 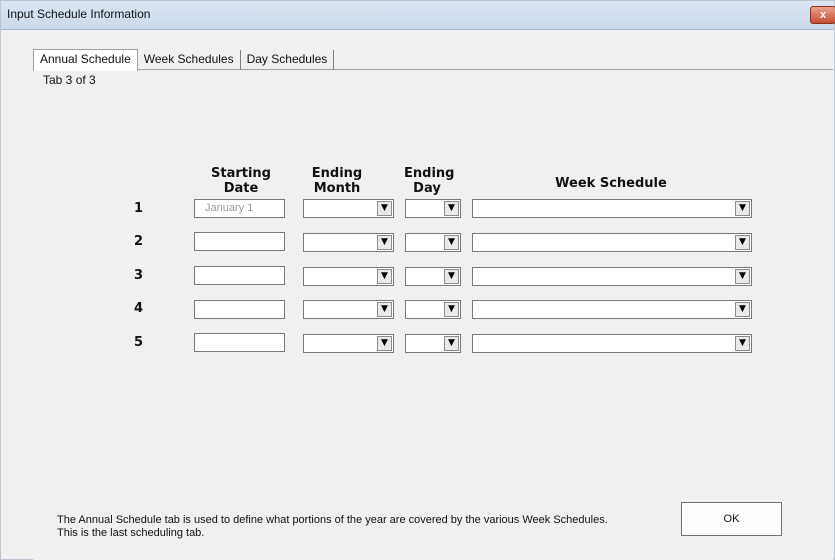 What do you see at coordinates (429, 181) in the screenshot?
I see `header-ending-day: Ending Day` at bounding box center [429, 181].